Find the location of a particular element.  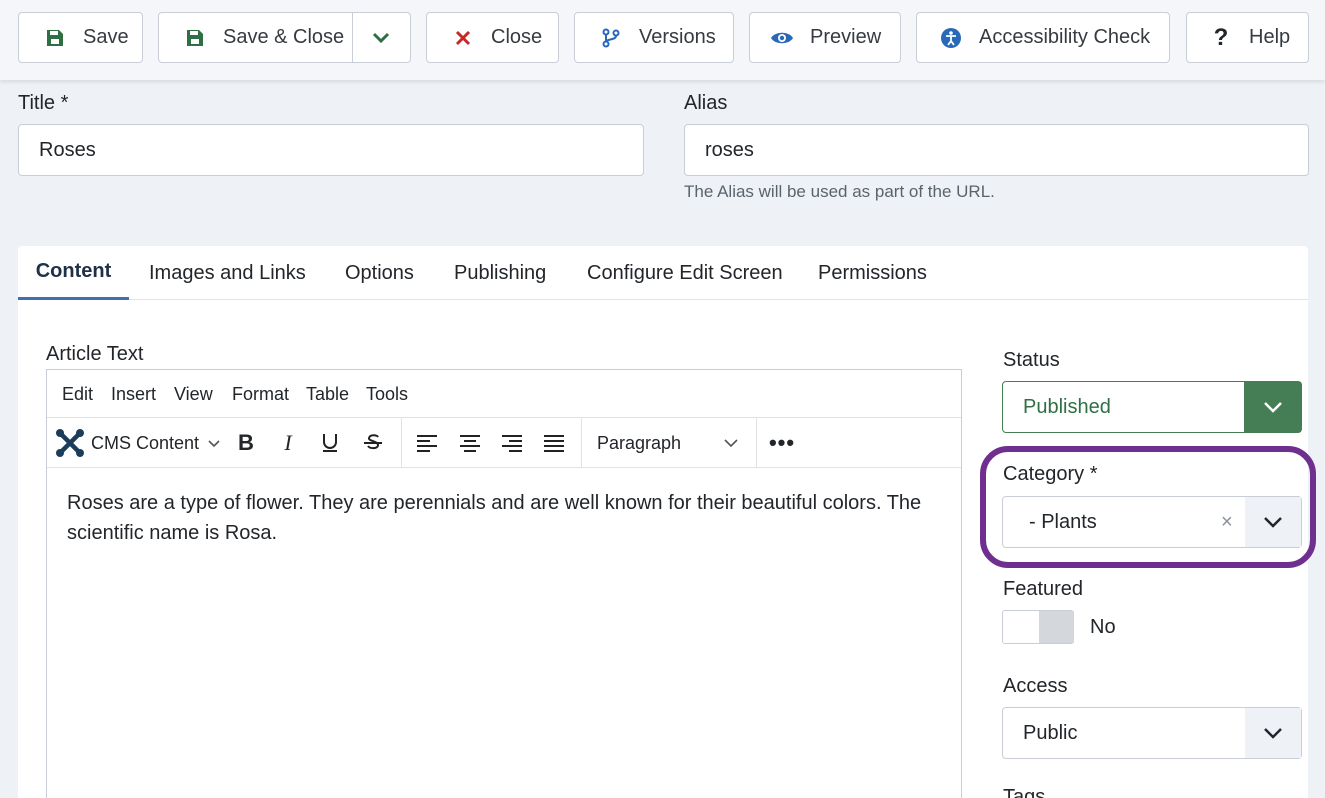

toggle-knob is located at coordinates (1056, 627).